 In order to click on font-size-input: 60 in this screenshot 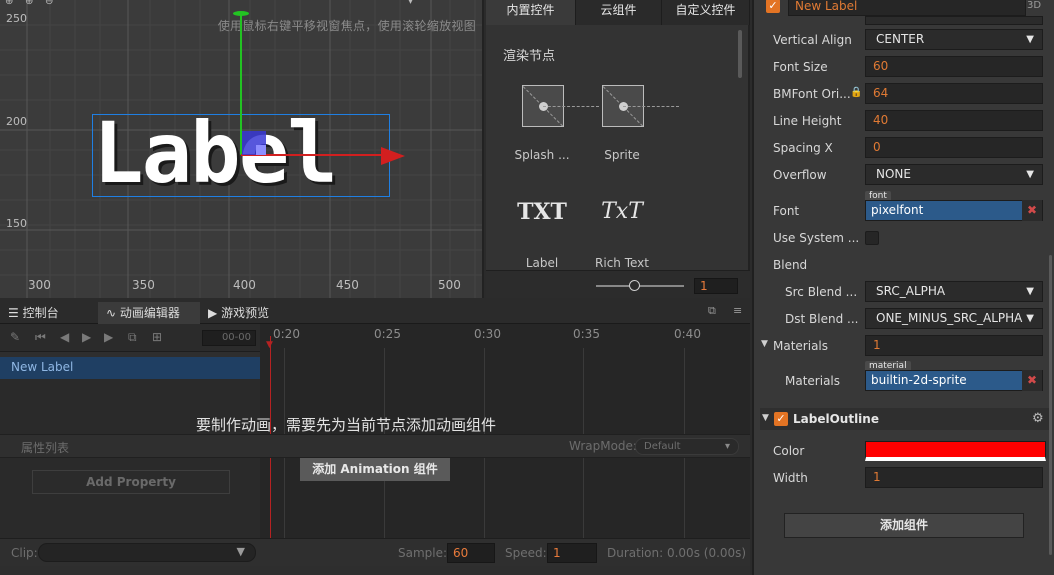, I will do `click(954, 66)`.